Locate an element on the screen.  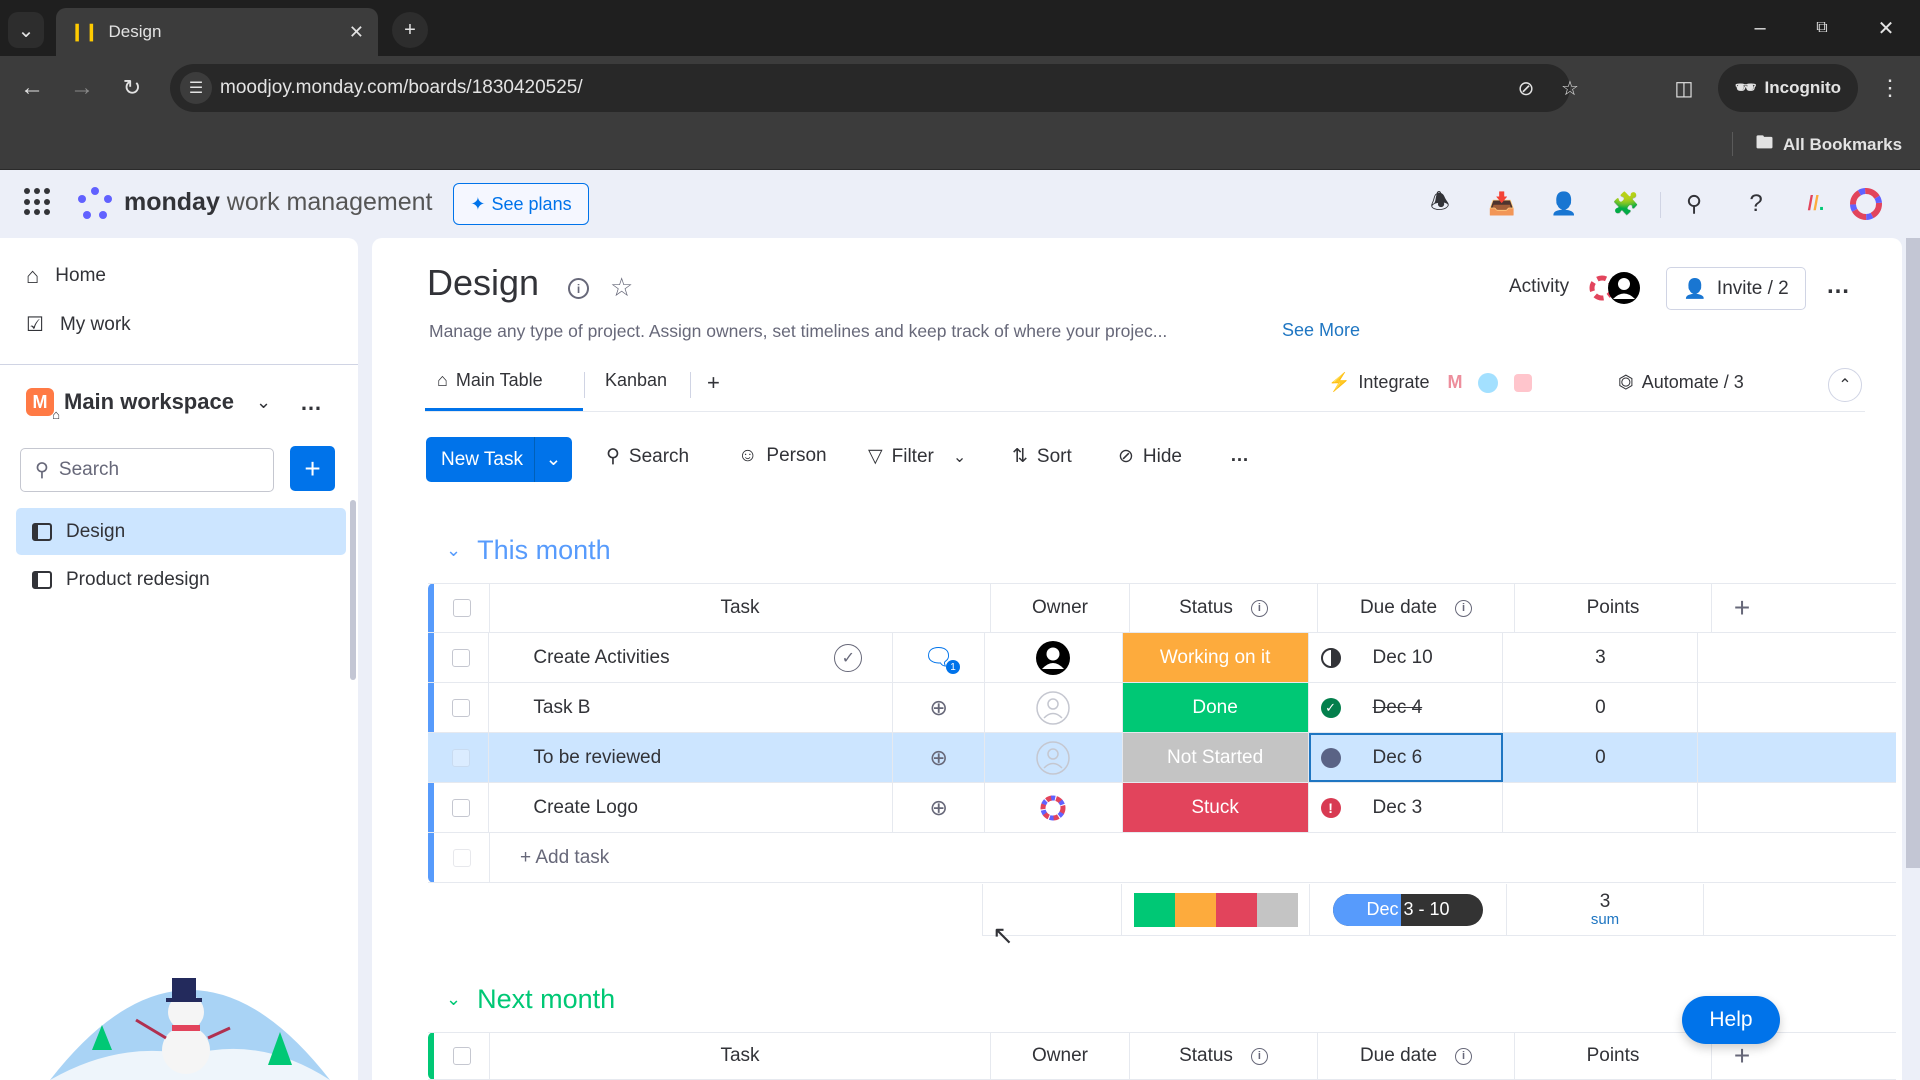
search-icon: ⚲ is located at coordinates (1694, 204).